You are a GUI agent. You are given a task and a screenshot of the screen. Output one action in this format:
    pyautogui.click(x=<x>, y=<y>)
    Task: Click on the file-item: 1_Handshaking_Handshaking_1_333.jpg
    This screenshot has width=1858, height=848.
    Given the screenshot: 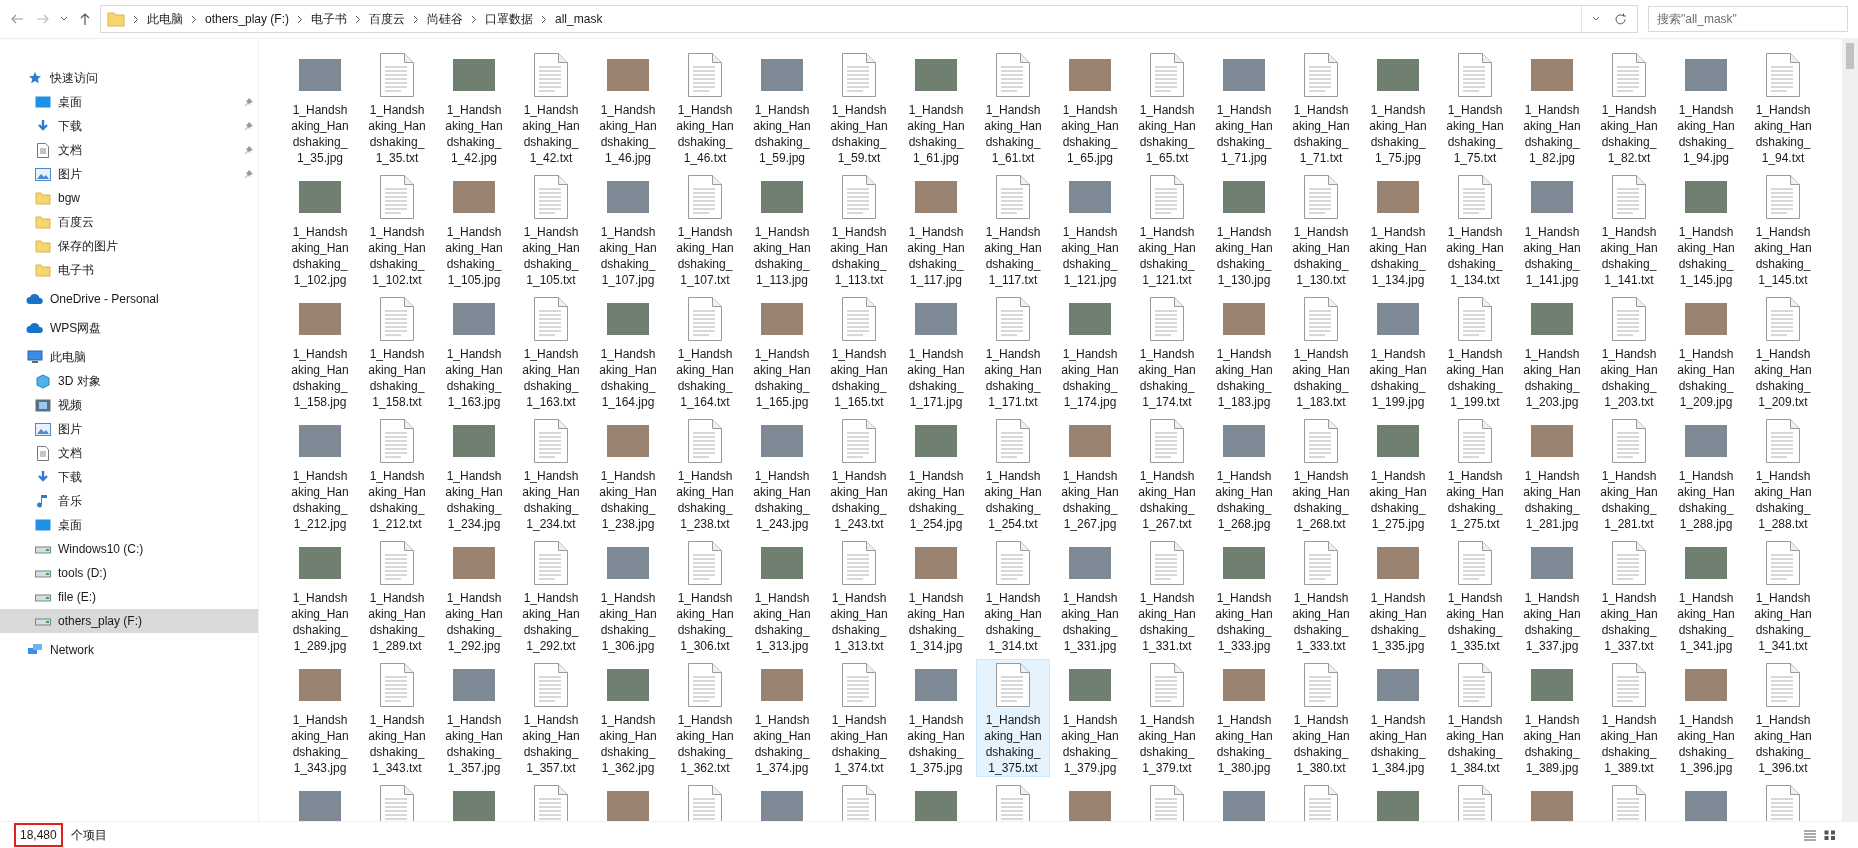 What is the action you would take?
    pyautogui.click(x=1244, y=596)
    